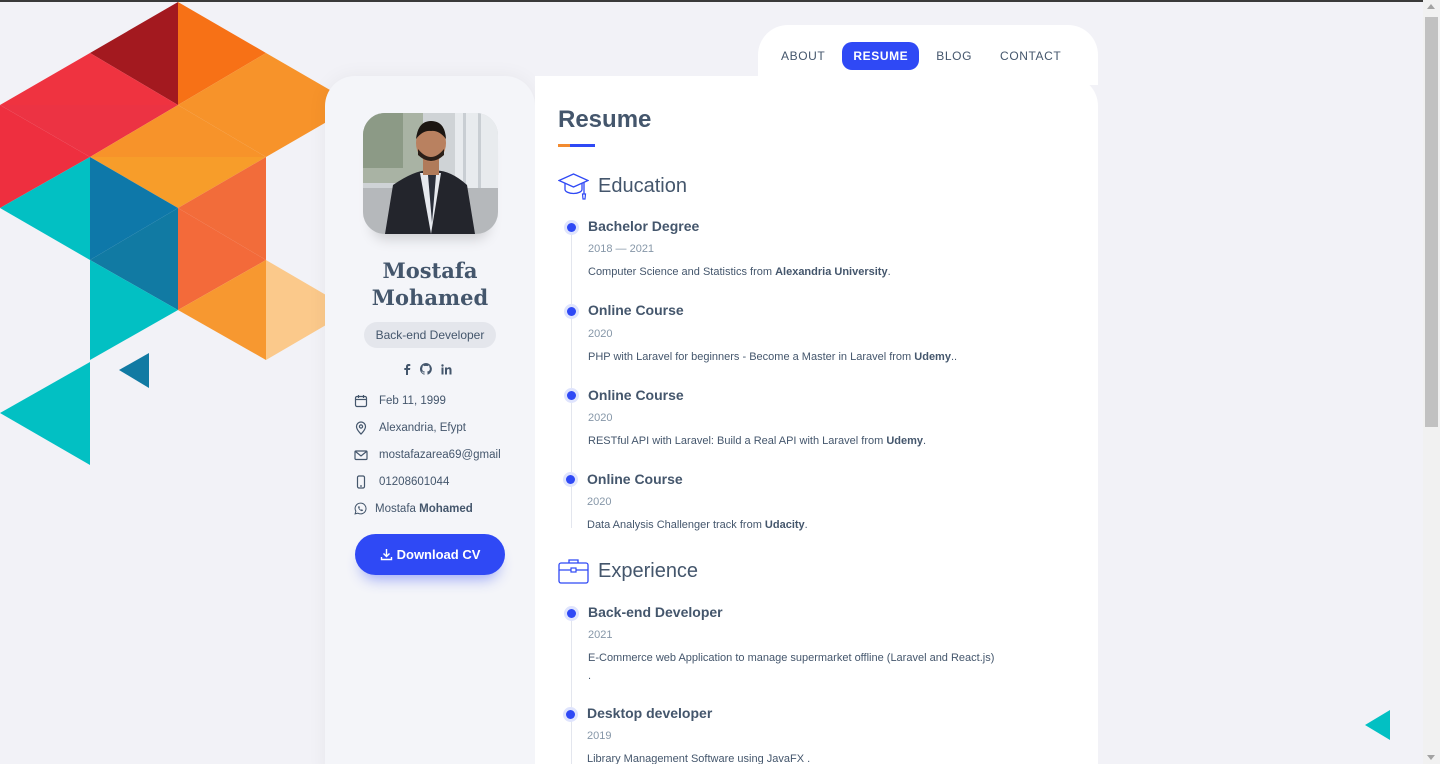 The height and width of the screenshot is (764, 1440). I want to click on experience-timeline-line, so click(571, 689).